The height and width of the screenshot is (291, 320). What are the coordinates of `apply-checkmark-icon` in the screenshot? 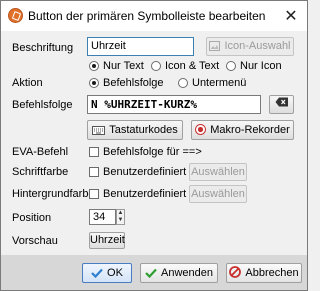 It's located at (151, 275).